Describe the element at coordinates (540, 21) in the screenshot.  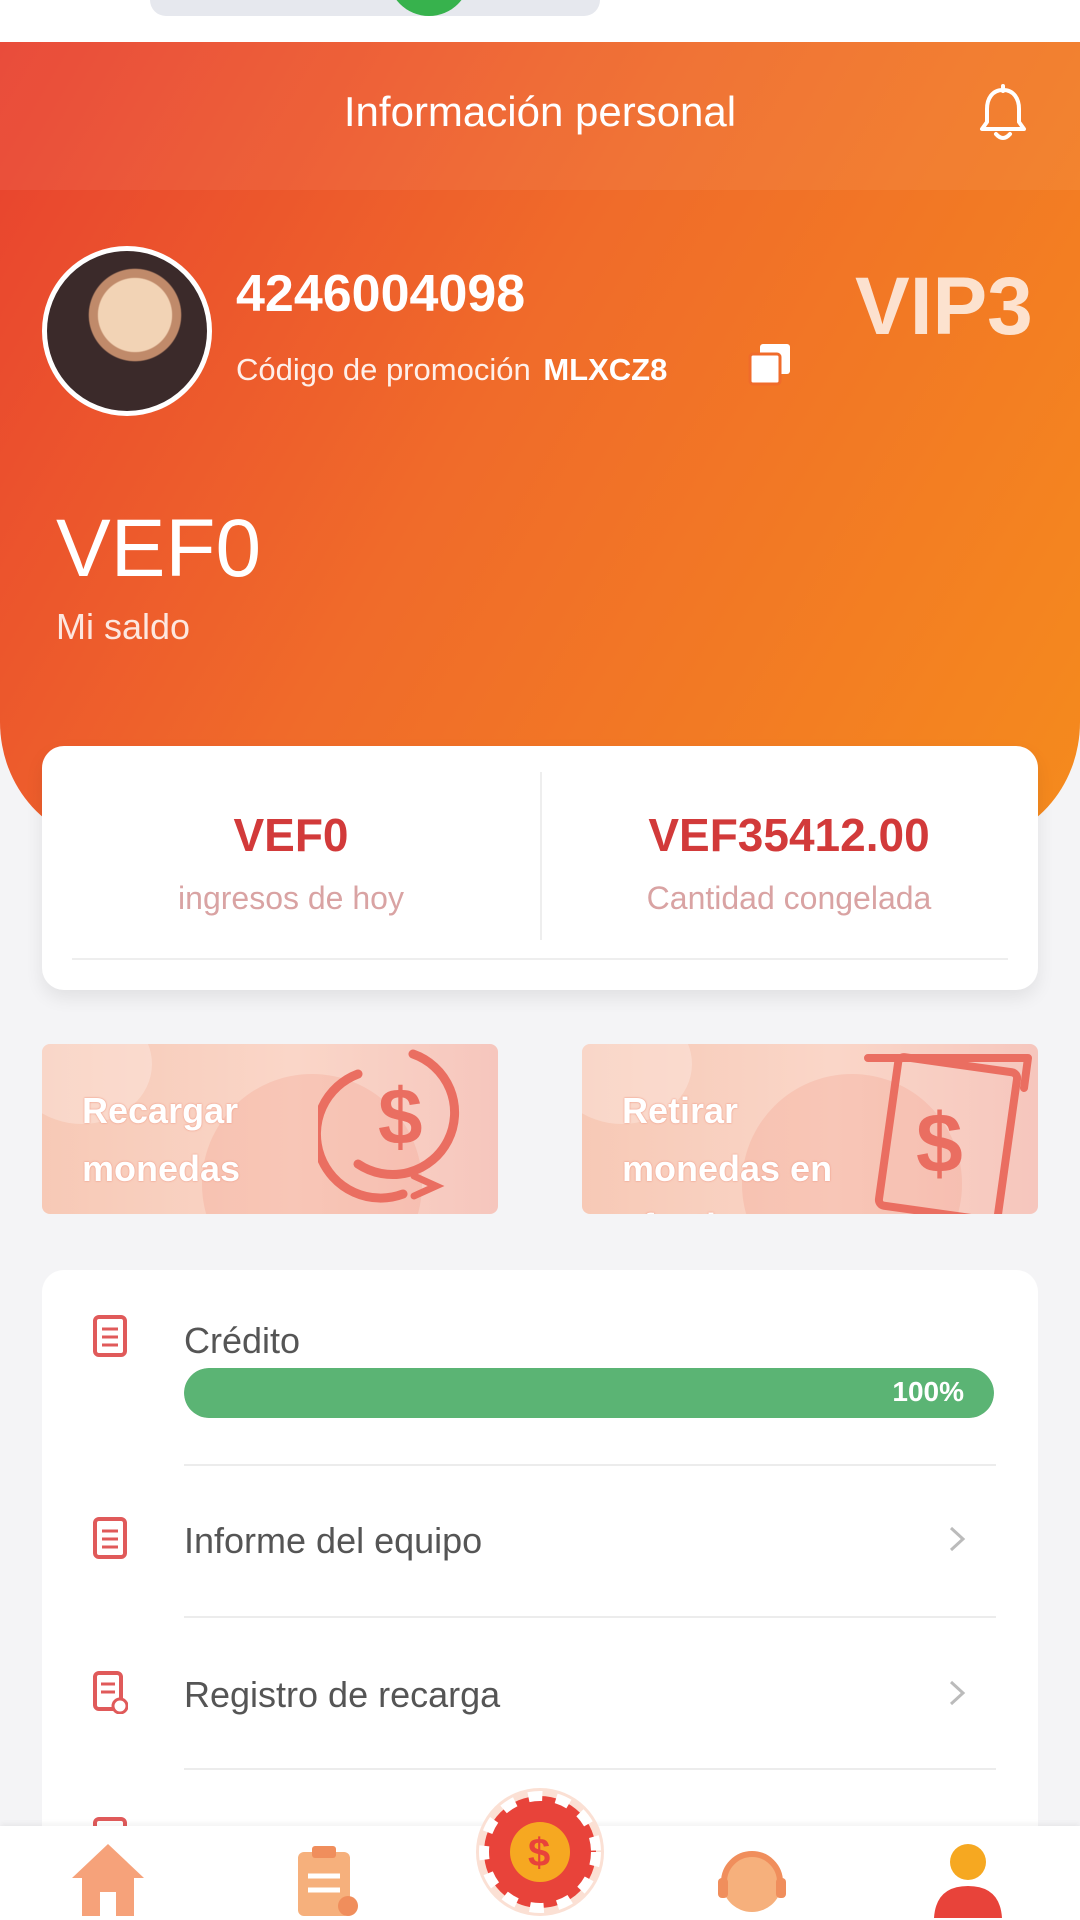
I see `browser-top-bar` at that location.